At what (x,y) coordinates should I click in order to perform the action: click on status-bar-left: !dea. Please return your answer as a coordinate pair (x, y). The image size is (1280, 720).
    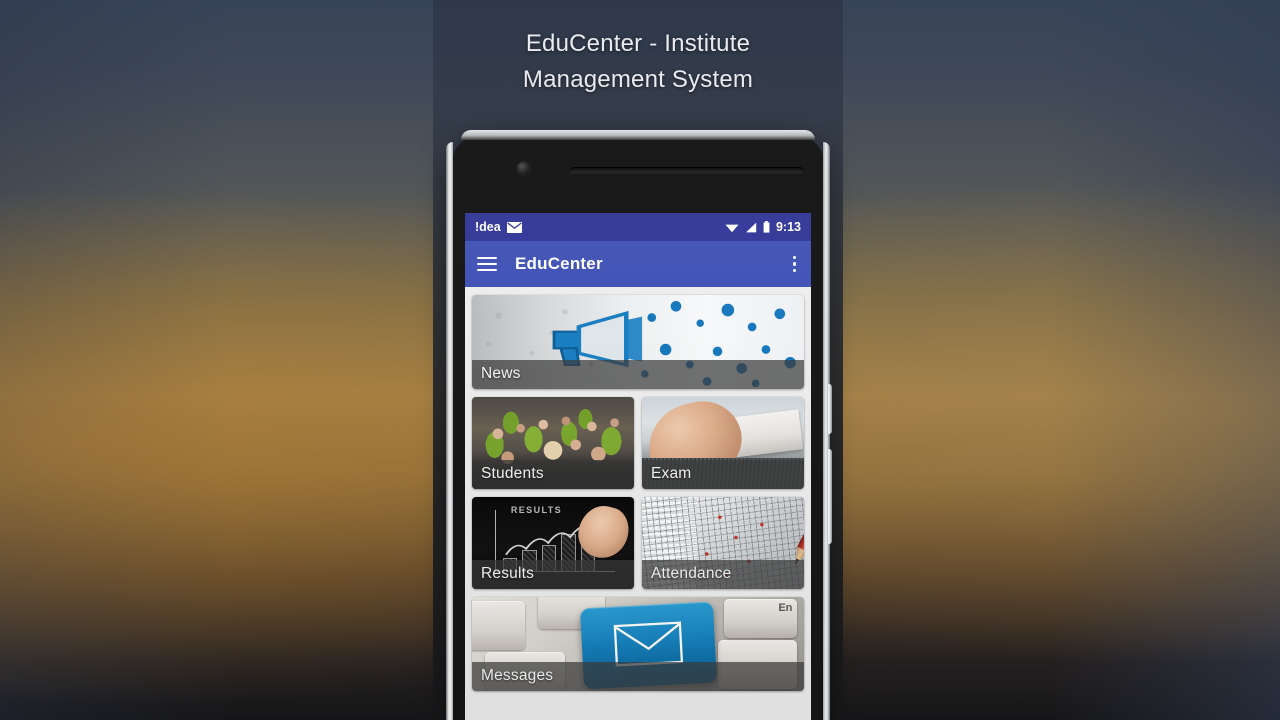
    Looking at the image, I should click on (498, 227).